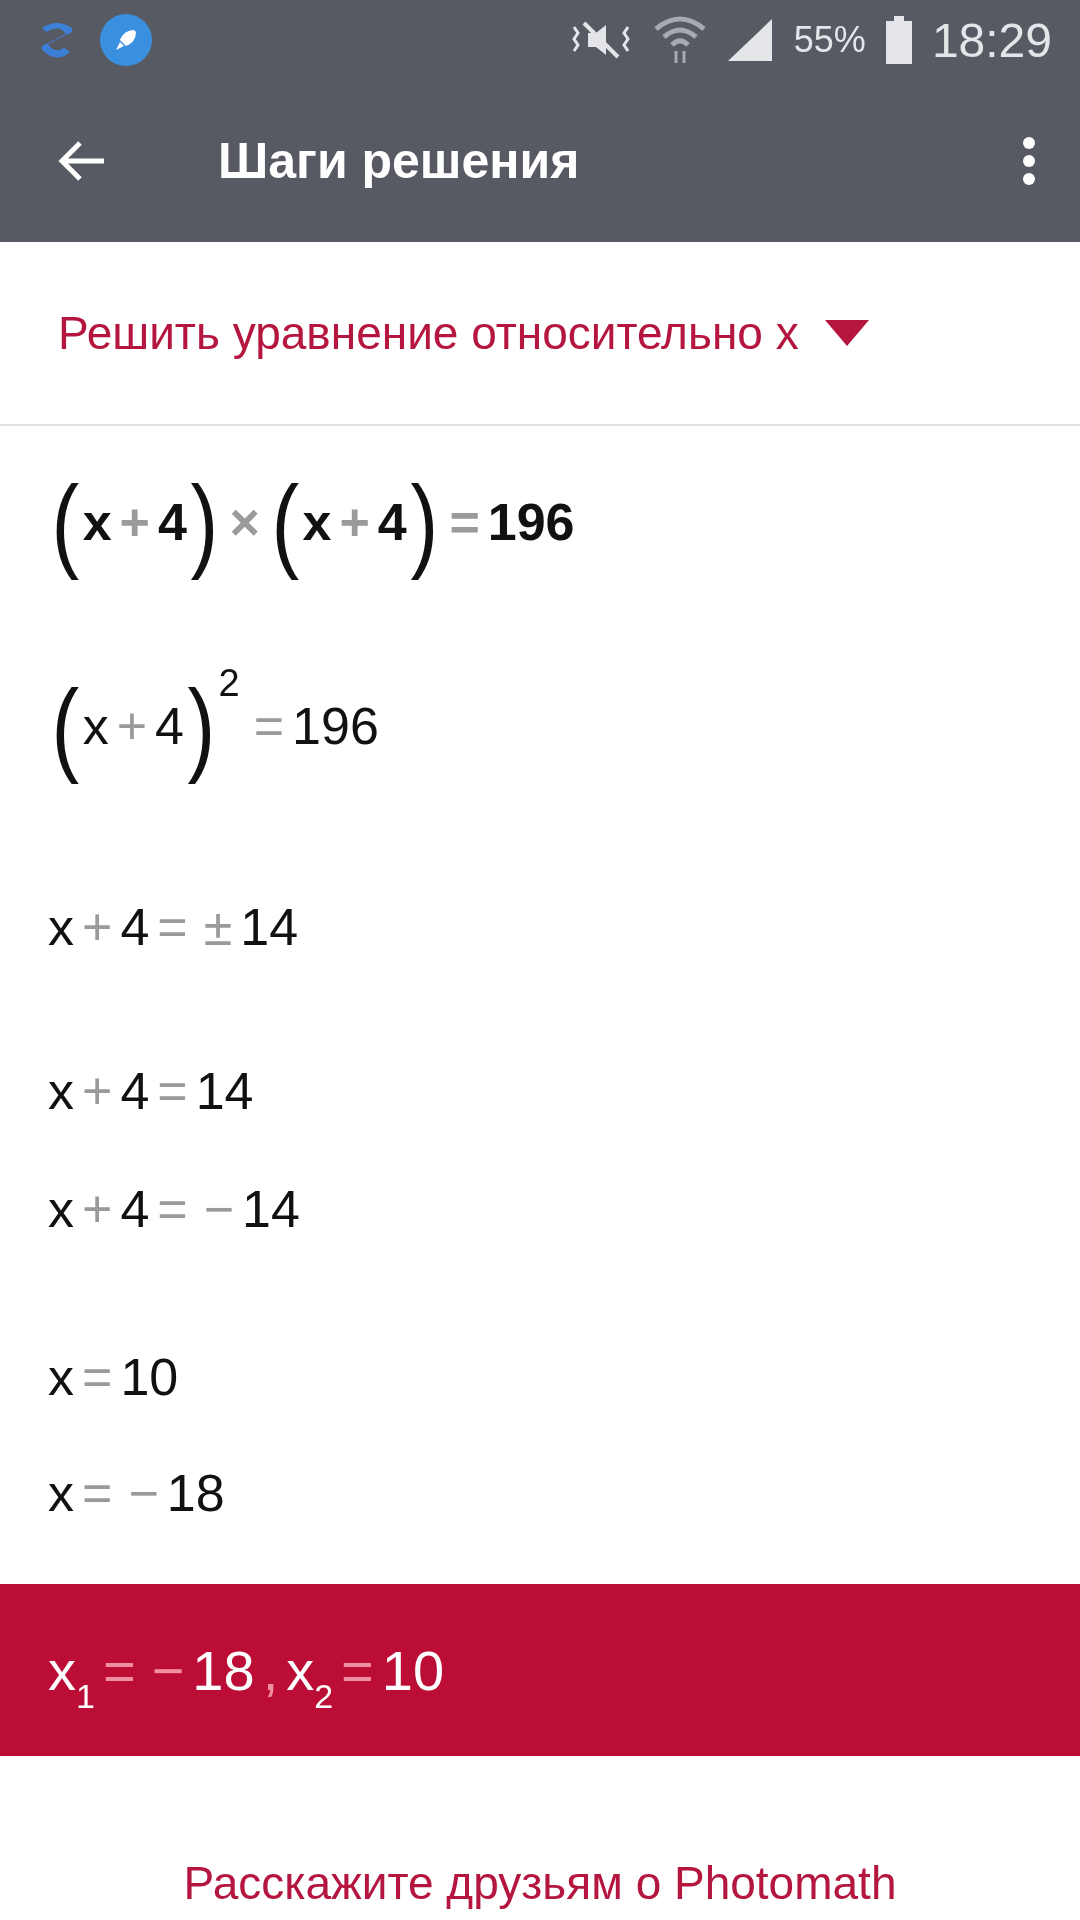  What do you see at coordinates (829, 40) in the screenshot?
I see `battery-percent: 55%` at bounding box center [829, 40].